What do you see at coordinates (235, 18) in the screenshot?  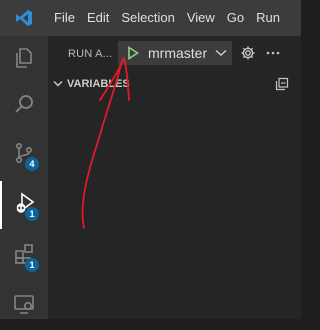 I see `menu-go: Go` at bounding box center [235, 18].